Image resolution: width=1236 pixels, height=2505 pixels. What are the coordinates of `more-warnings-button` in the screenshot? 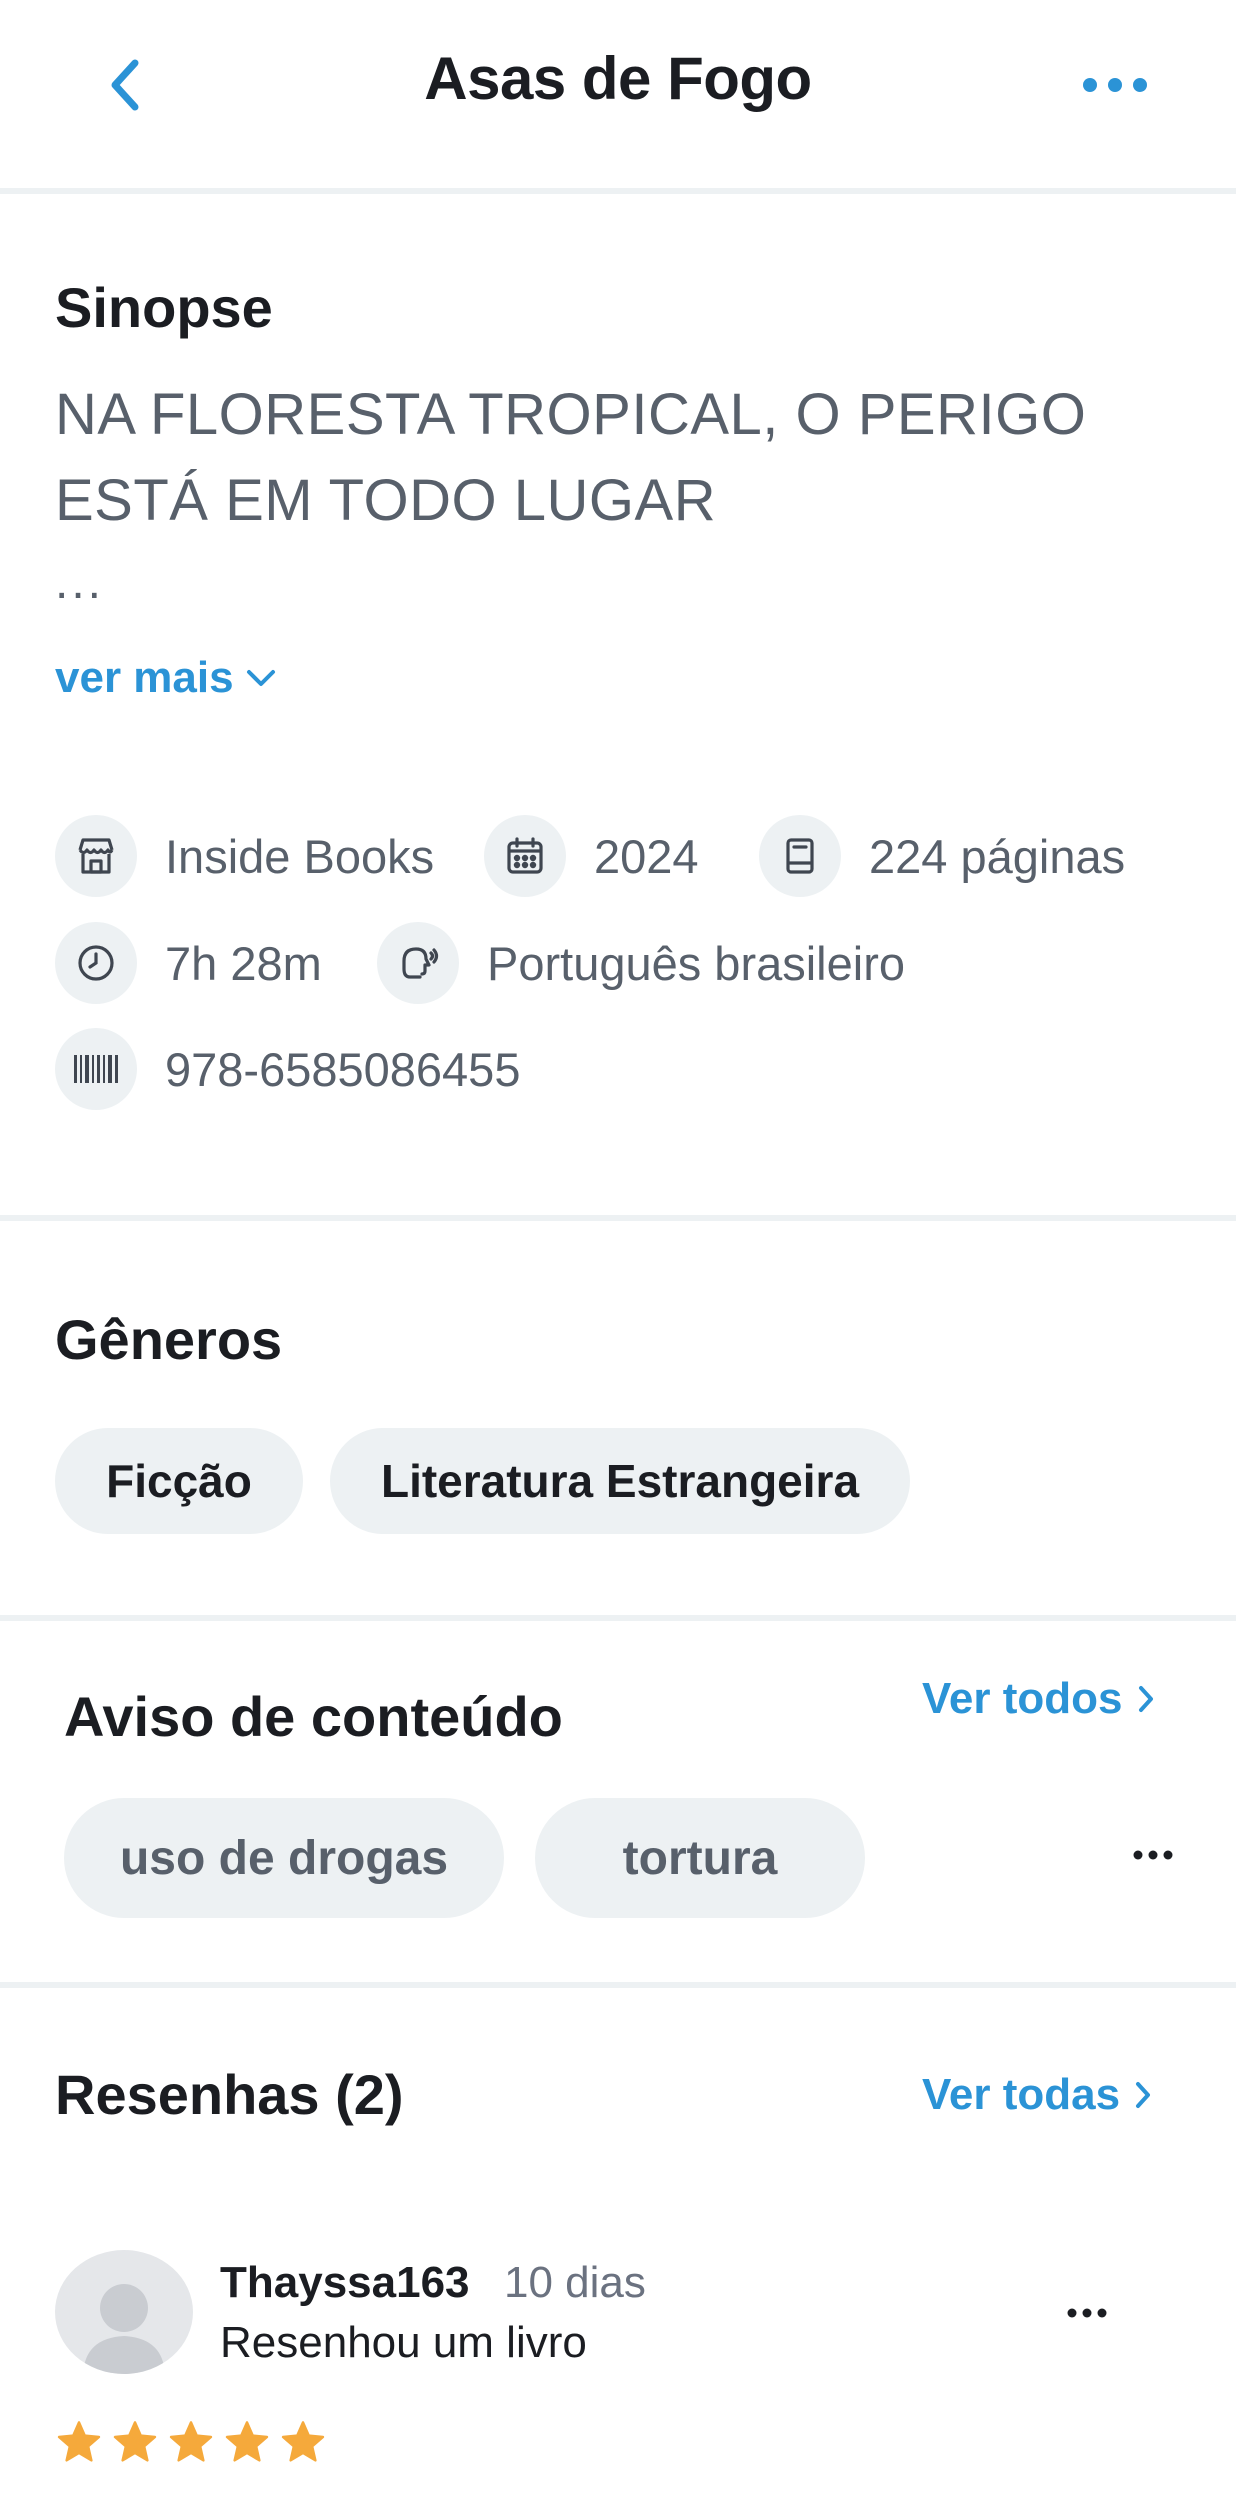 It's located at (1153, 1855).